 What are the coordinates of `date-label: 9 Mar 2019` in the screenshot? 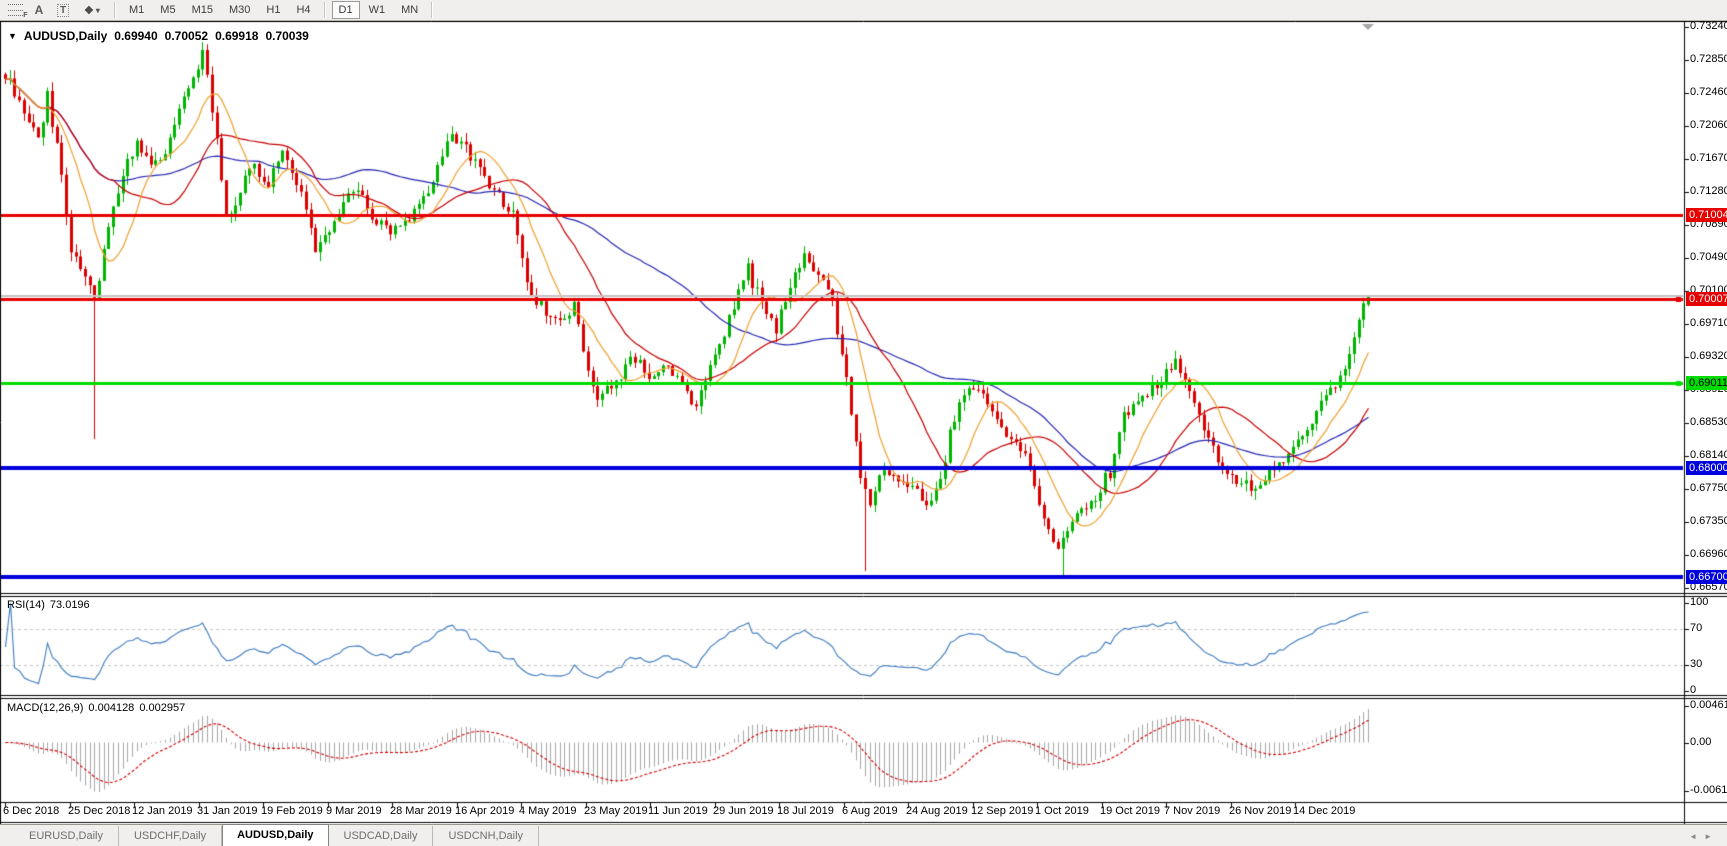 It's located at (354, 811).